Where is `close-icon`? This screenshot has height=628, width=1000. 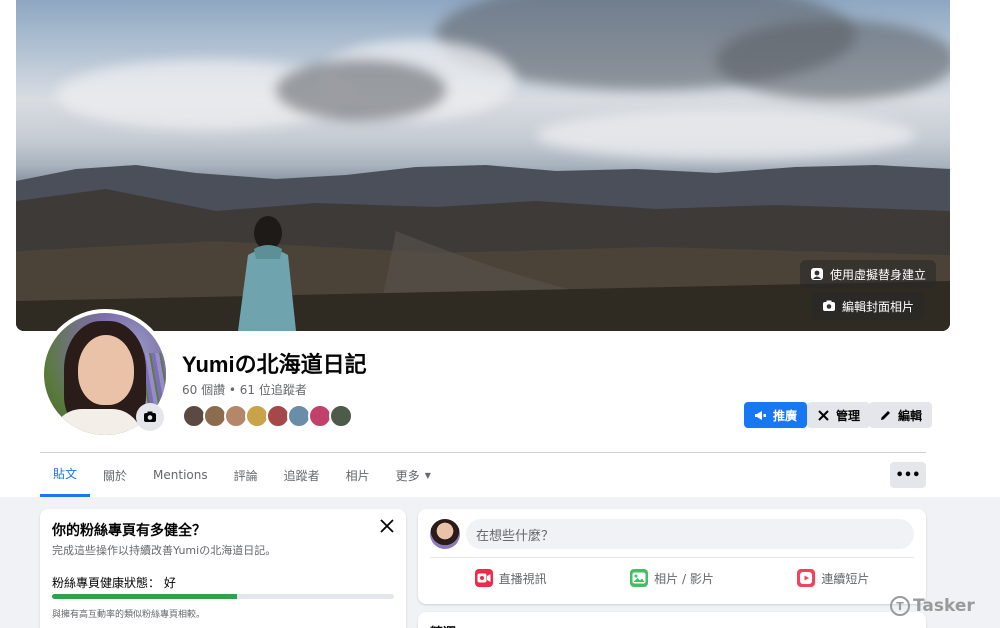 close-icon is located at coordinates (387, 527).